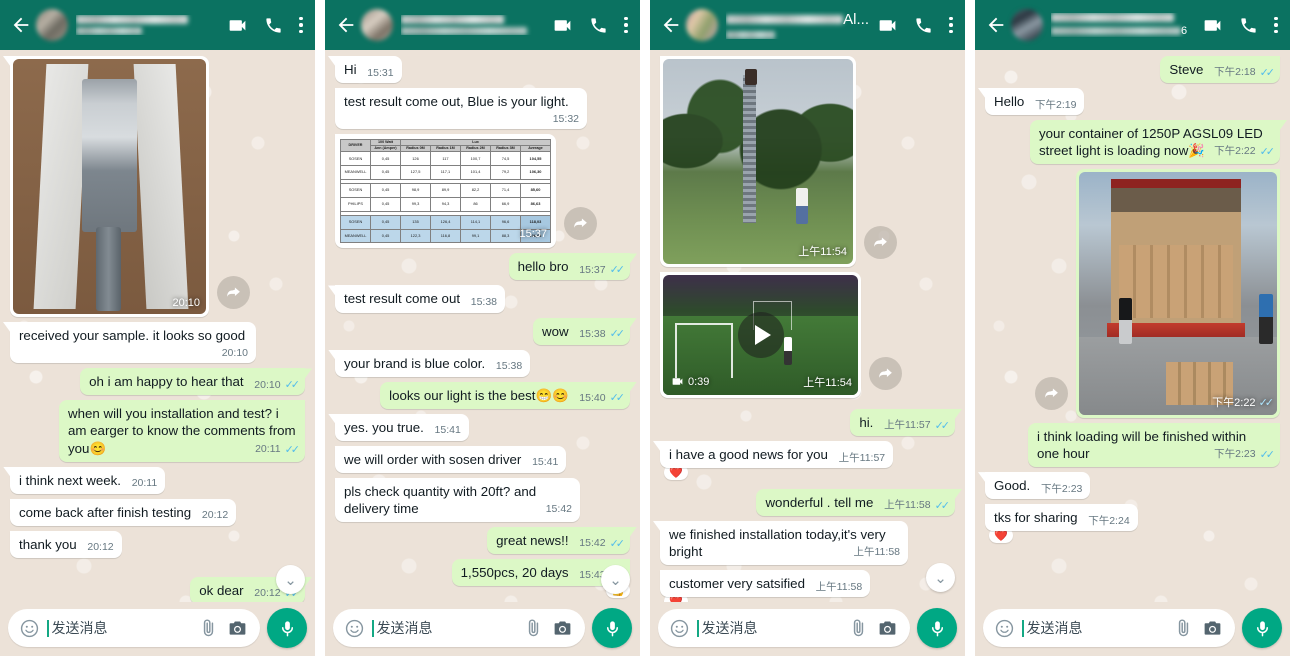 The height and width of the screenshot is (656, 1300). Describe the element at coordinates (420, 299) in the screenshot. I see `text-message: test result come out 15:38` at that location.